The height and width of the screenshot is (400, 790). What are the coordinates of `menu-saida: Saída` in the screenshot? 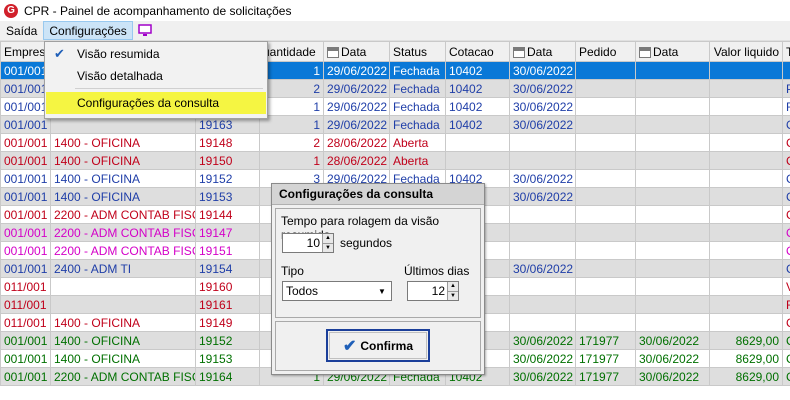 It's located at (21, 30).